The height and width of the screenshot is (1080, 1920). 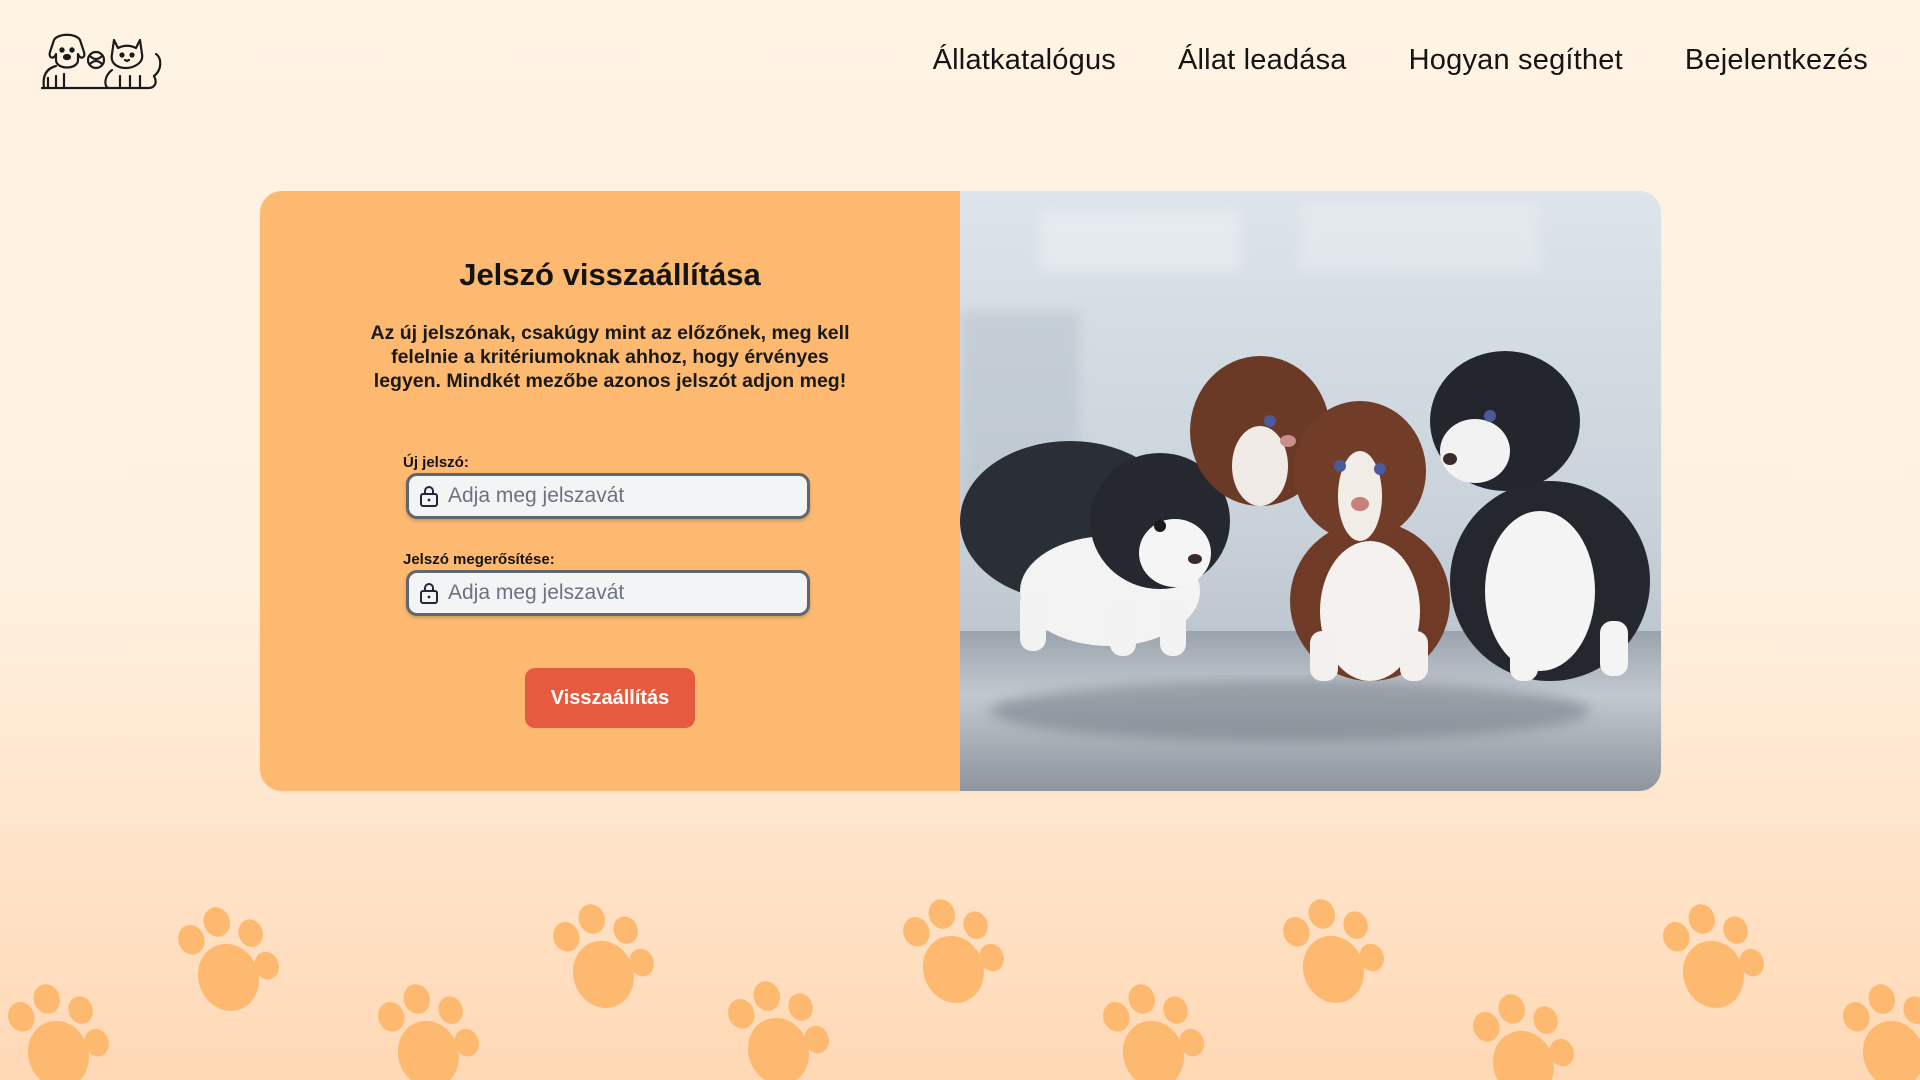 What do you see at coordinates (610, 274) in the screenshot?
I see `page-title: Jelszó visszaállítása` at bounding box center [610, 274].